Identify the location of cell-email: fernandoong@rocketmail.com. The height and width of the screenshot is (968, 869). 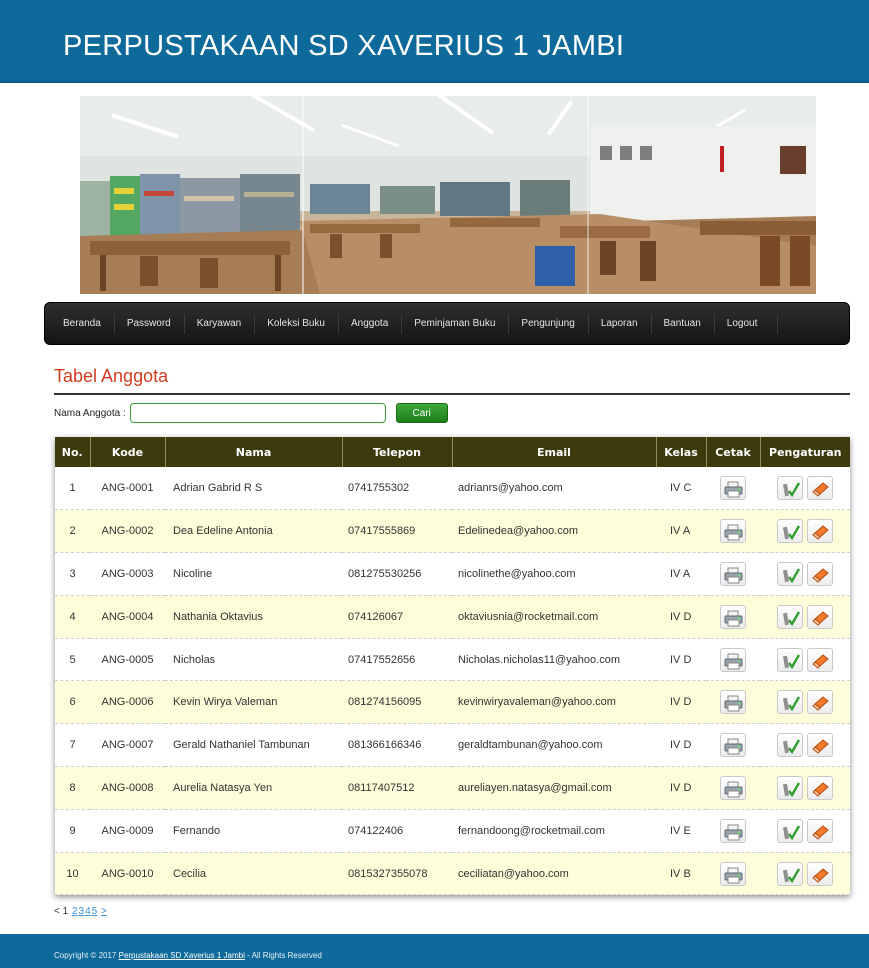
(554, 831).